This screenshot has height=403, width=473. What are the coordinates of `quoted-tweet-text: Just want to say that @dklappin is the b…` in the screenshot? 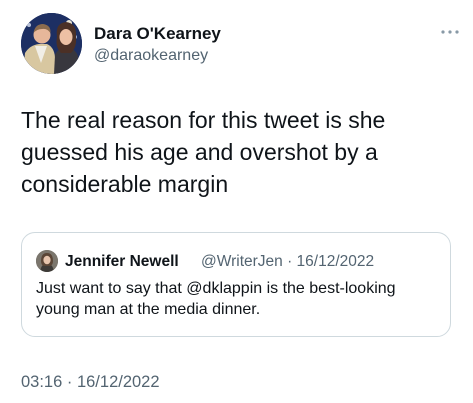 It's located at (216, 299).